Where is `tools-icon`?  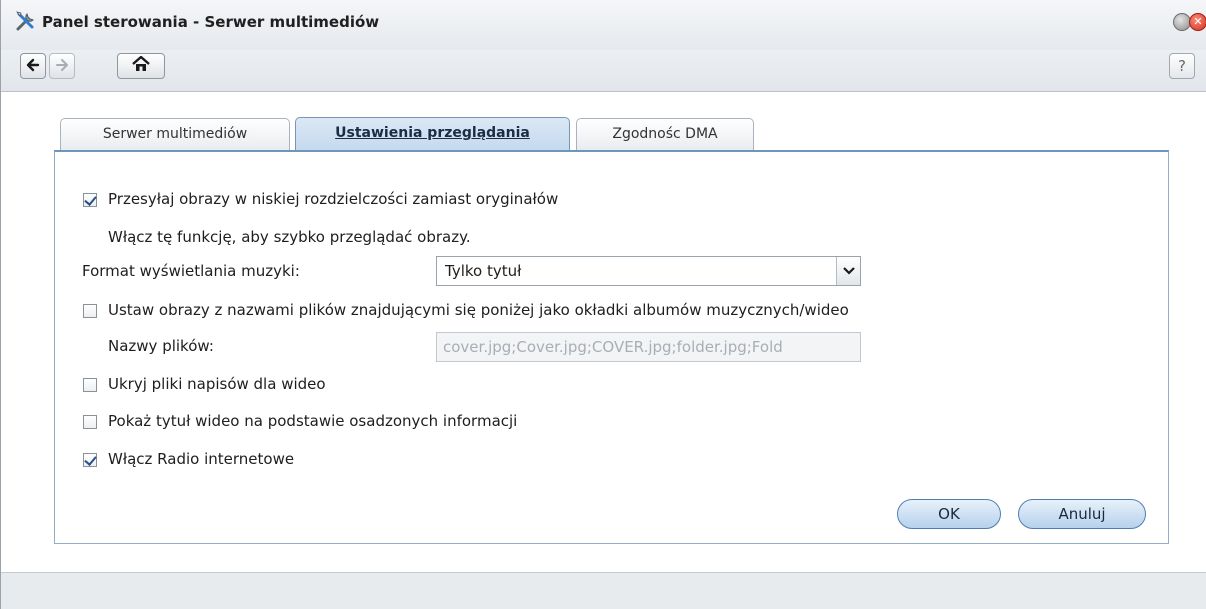
tools-icon is located at coordinates (25, 20).